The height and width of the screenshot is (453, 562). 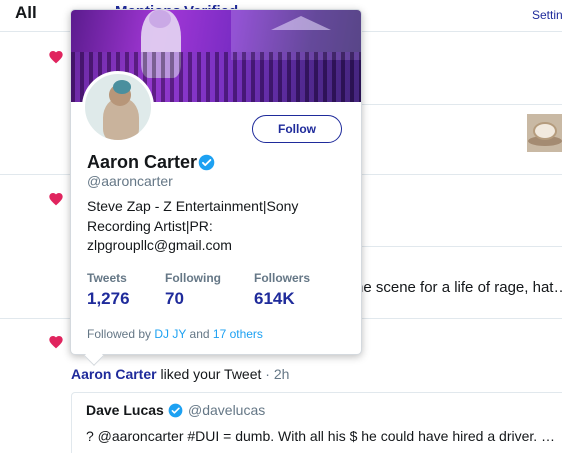 I want to click on stat-tweets: Tweets 1,276, so click(x=108, y=290).